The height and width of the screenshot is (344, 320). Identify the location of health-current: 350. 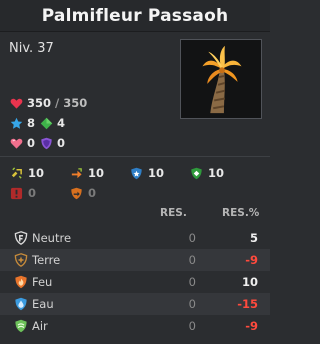
(39, 103).